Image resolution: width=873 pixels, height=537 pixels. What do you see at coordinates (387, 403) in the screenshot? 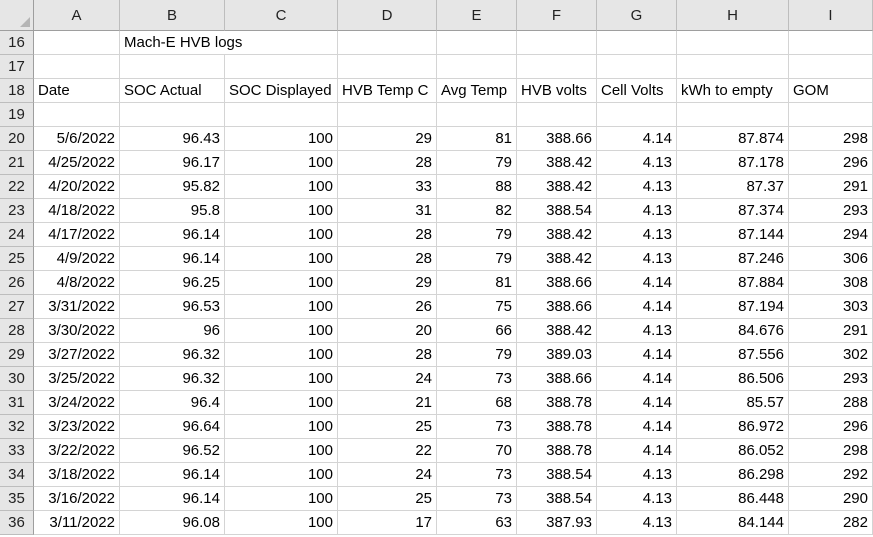
I see `cell-hvb-temp-c: 21` at bounding box center [387, 403].